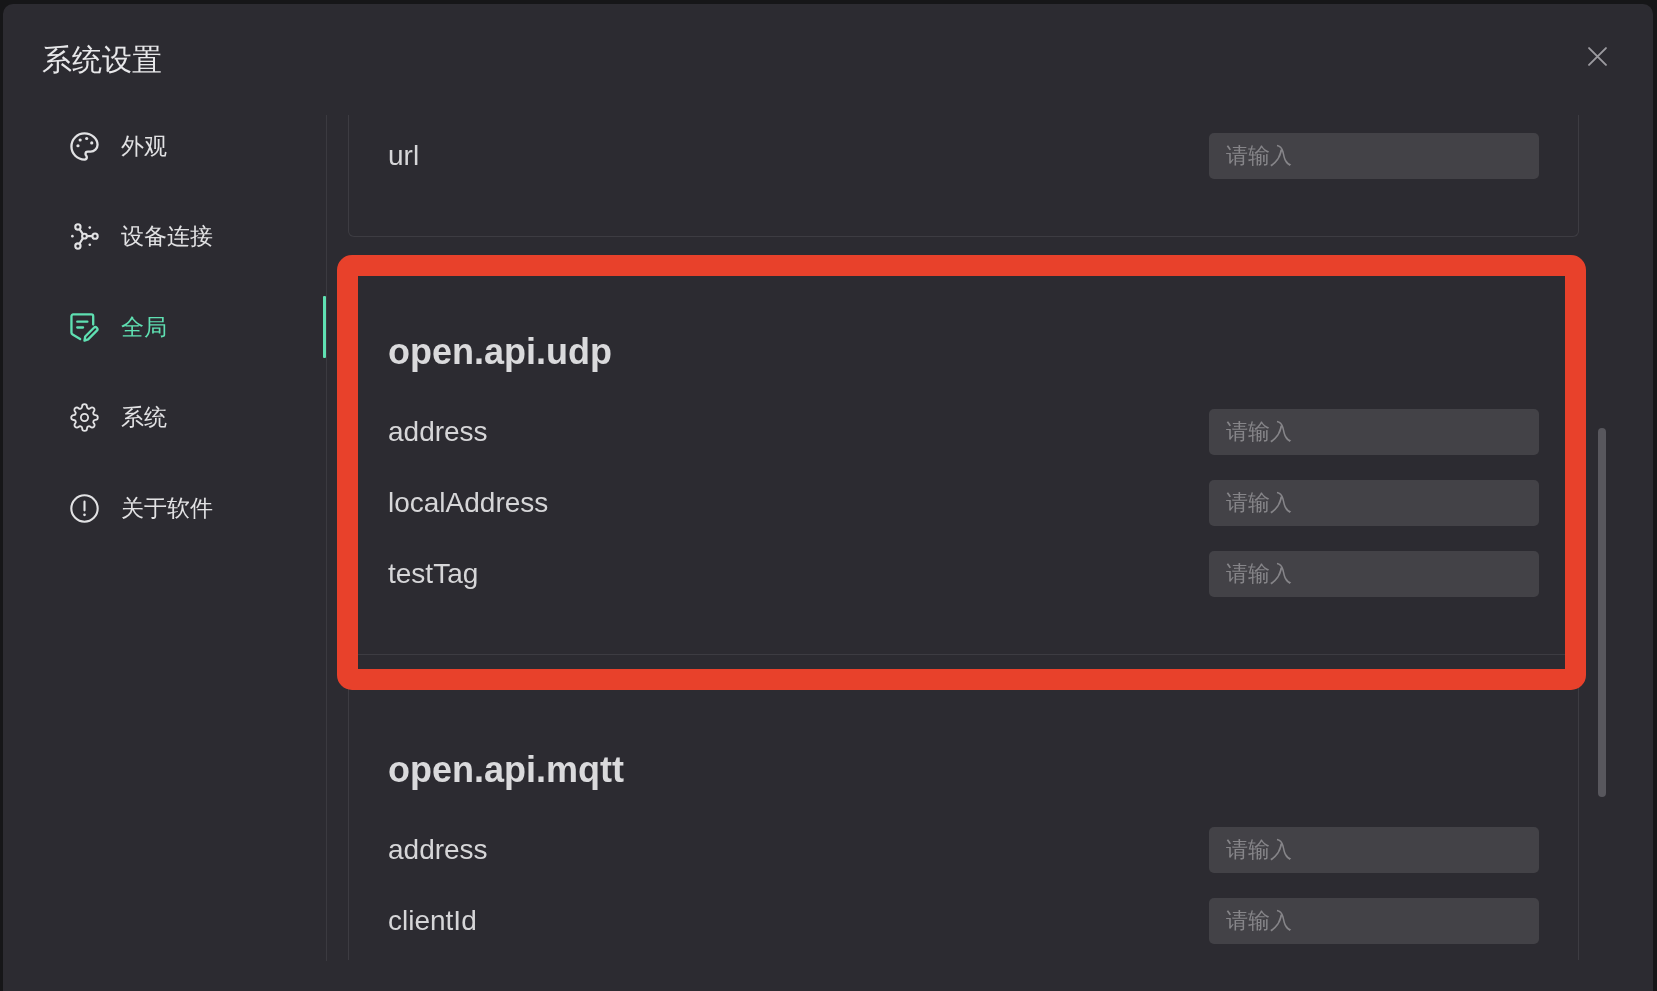  Describe the element at coordinates (84, 508) in the screenshot. I see `info-circle-icon` at that location.